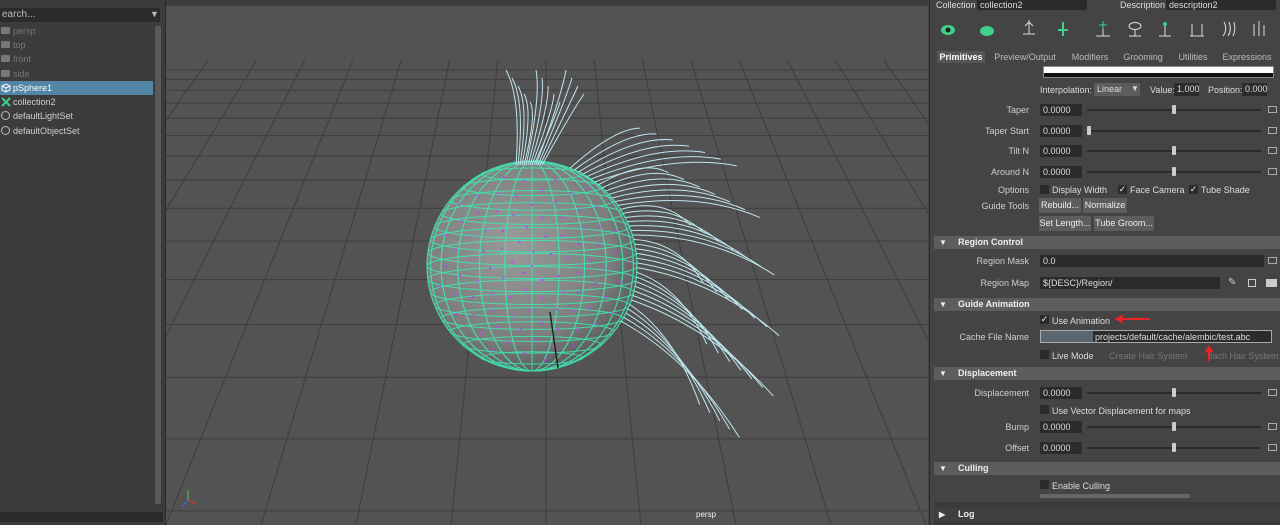 This screenshot has height=525, width=1280. Describe the element at coordinates (1121, 411) in the screenshot. I see `use-vector-displacement-label: Use Vector Displacement for maps` at that location.